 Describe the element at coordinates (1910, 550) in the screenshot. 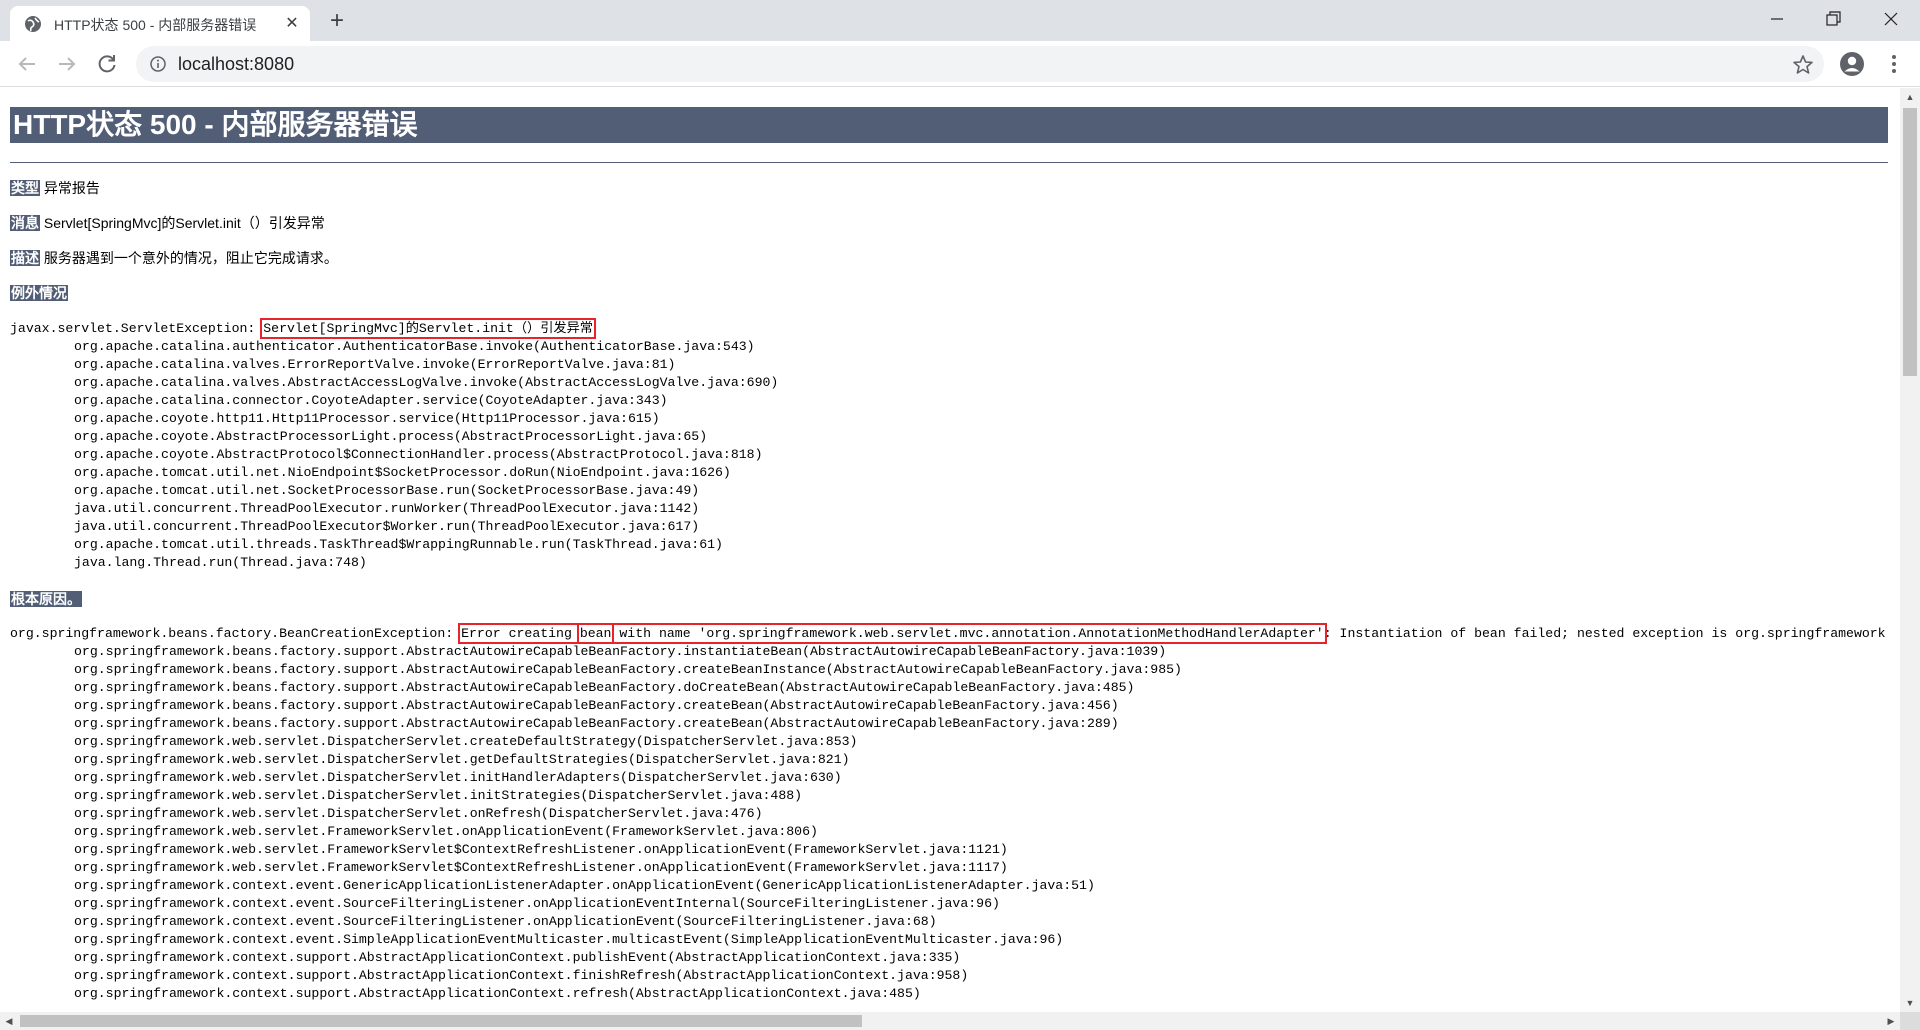

I see `vertical-scrollbar: ▲ ▼` at that location.